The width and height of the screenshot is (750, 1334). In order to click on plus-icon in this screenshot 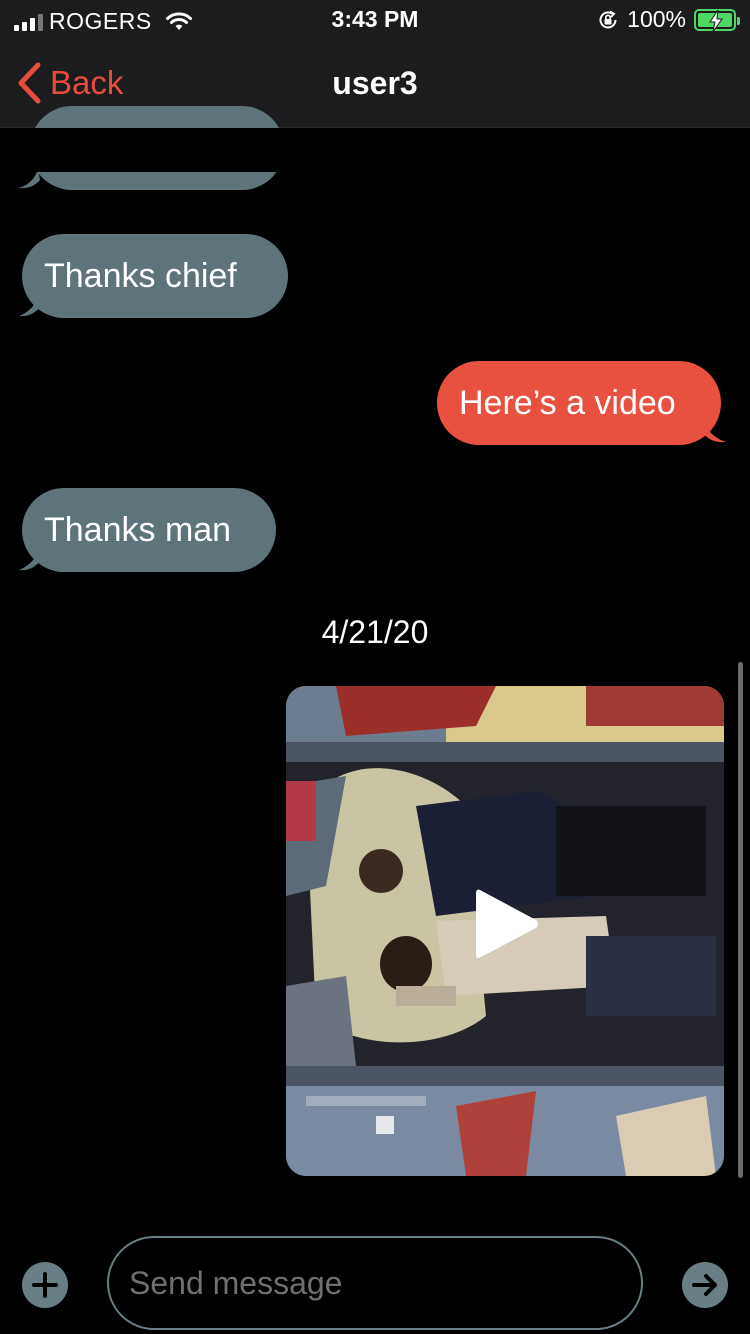, I will do `click(45, 1285)`.